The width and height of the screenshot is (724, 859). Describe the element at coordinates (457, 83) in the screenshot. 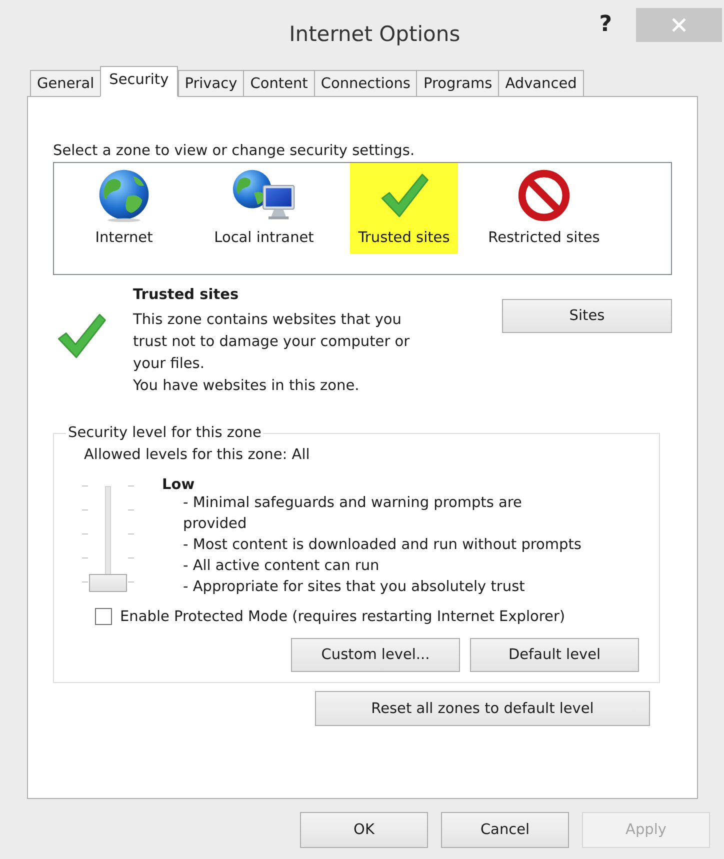

I see `tab: Programs` at that location.